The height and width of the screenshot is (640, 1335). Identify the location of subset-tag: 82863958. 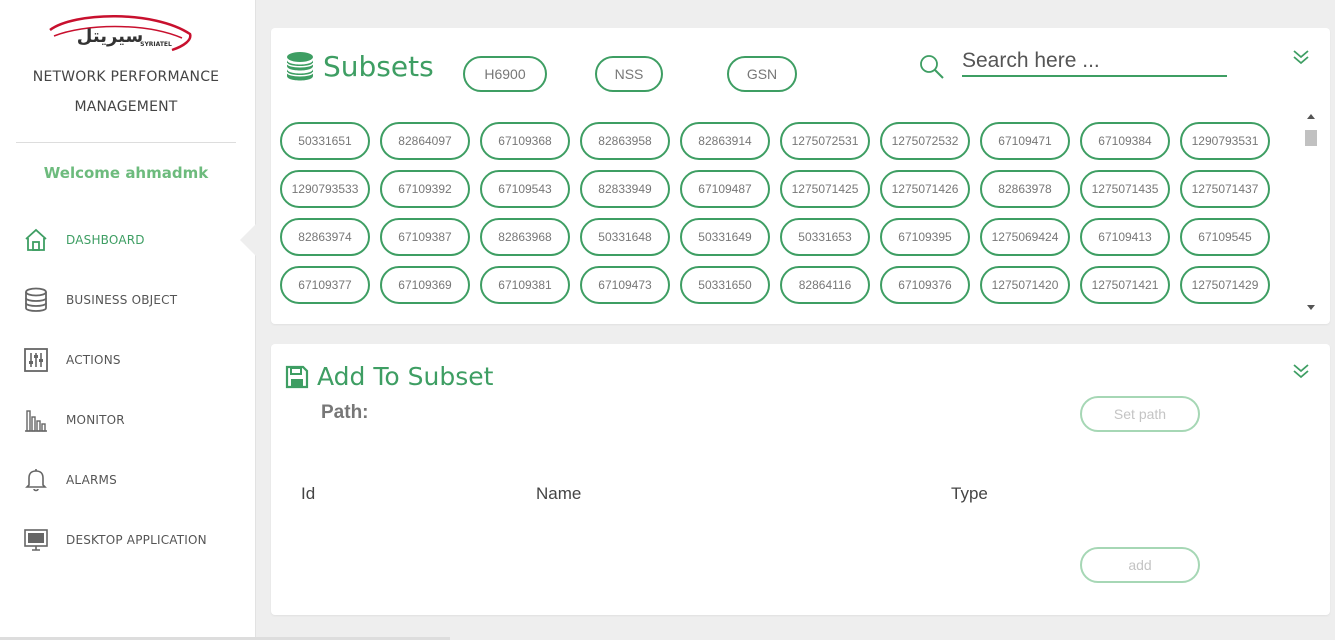
(625, 141).